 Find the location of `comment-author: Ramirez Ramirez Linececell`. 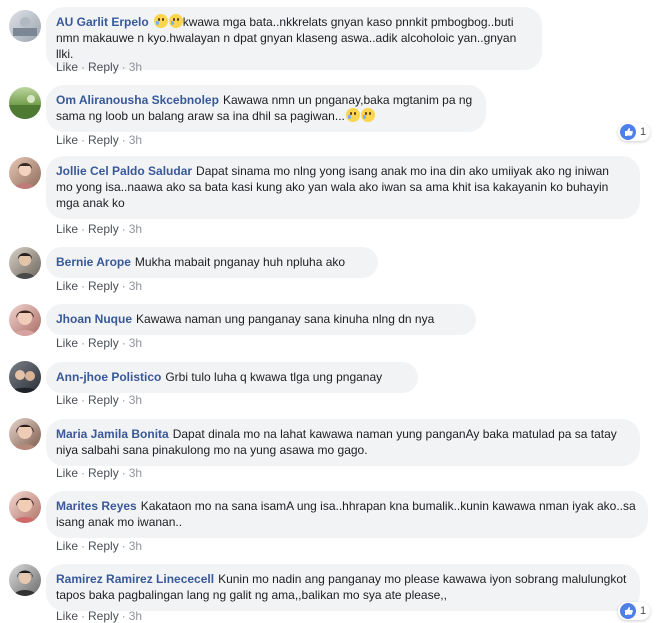

comment-author: Ramirez Ramirez Linececell is located at coordinates (135, 579).